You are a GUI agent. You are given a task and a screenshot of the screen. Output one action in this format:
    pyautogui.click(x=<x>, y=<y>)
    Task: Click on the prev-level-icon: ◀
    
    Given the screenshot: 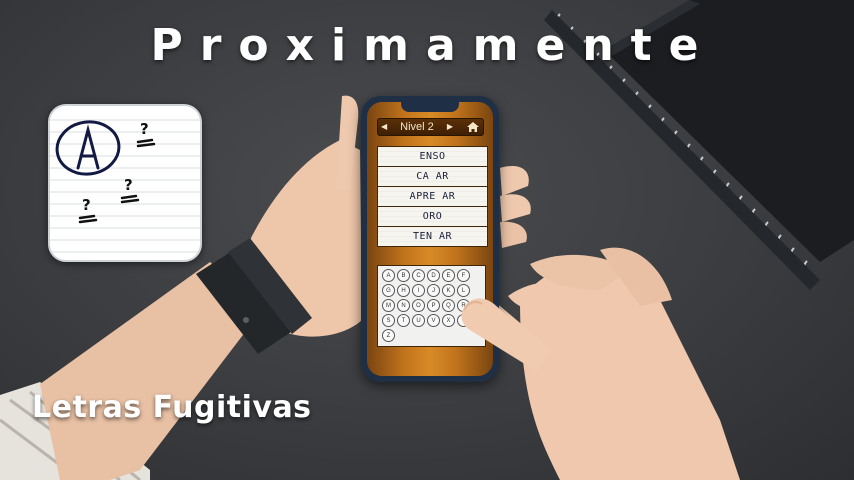 What is the action you would take?
    pyautogui.click(x=384, y=127)
    